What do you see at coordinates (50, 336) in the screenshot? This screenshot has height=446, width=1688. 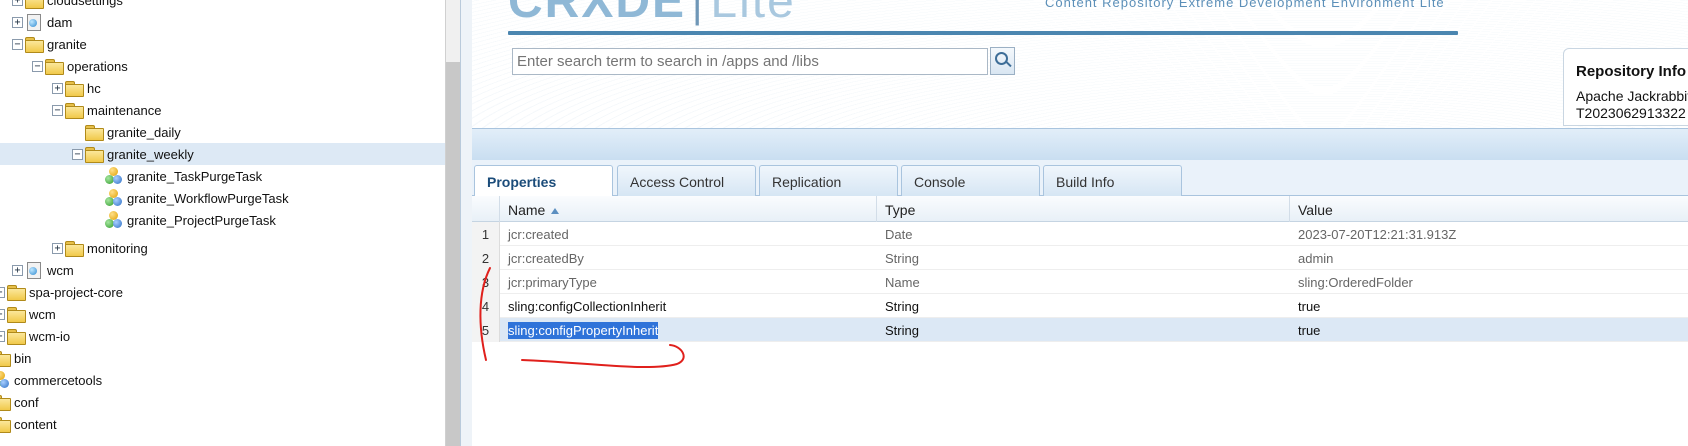 I see `tree-node-label: wcm-io` at bounding box center [50, 336].